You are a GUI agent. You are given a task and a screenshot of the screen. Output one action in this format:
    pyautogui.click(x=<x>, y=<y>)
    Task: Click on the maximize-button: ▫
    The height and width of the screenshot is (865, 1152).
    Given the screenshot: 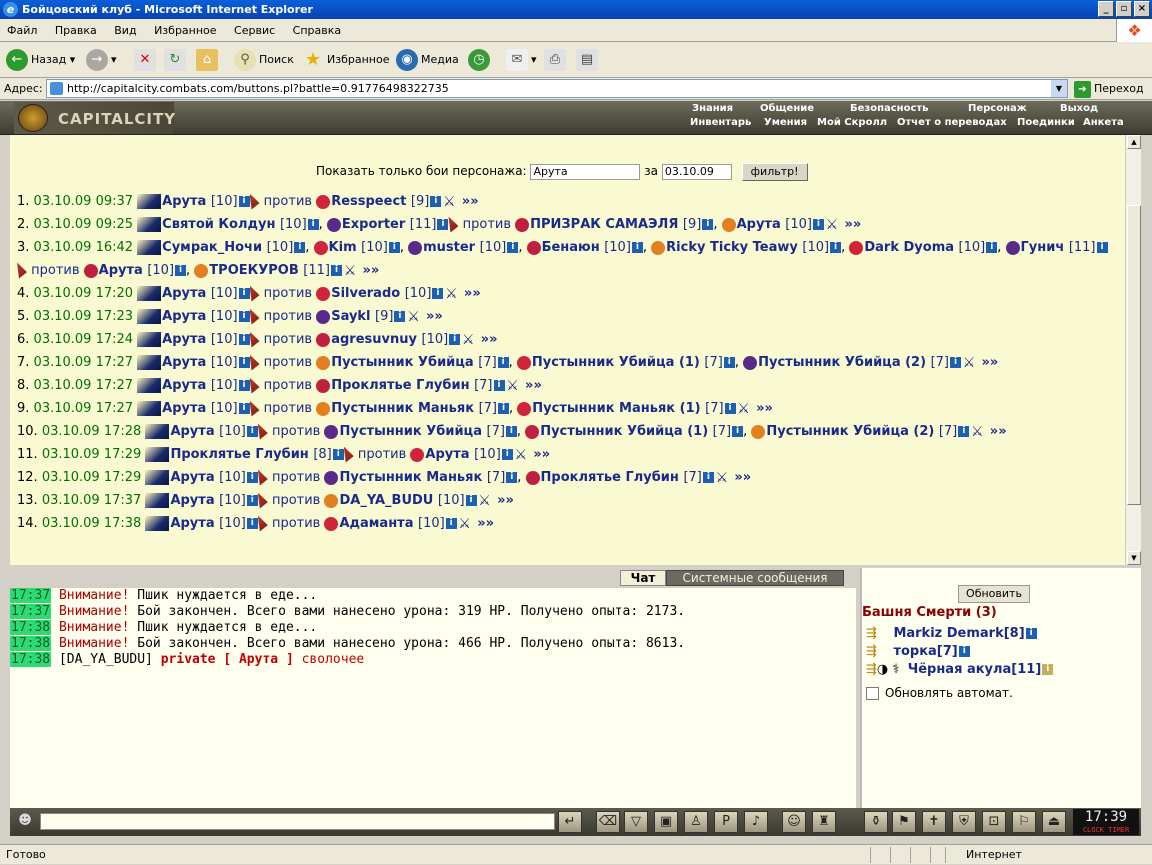 What is the action you would take?
    pyautogui.click(x=1124, y=9)
    